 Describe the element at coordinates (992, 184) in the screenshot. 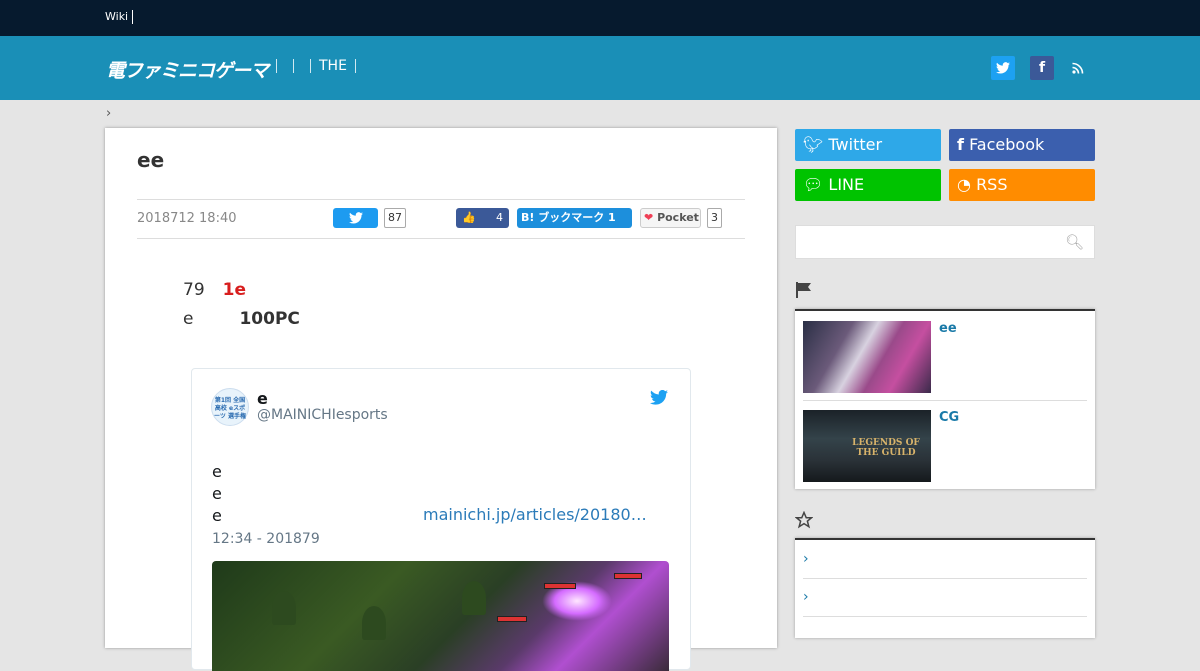

I see `sidebar-rss-label: RSS` at that location.